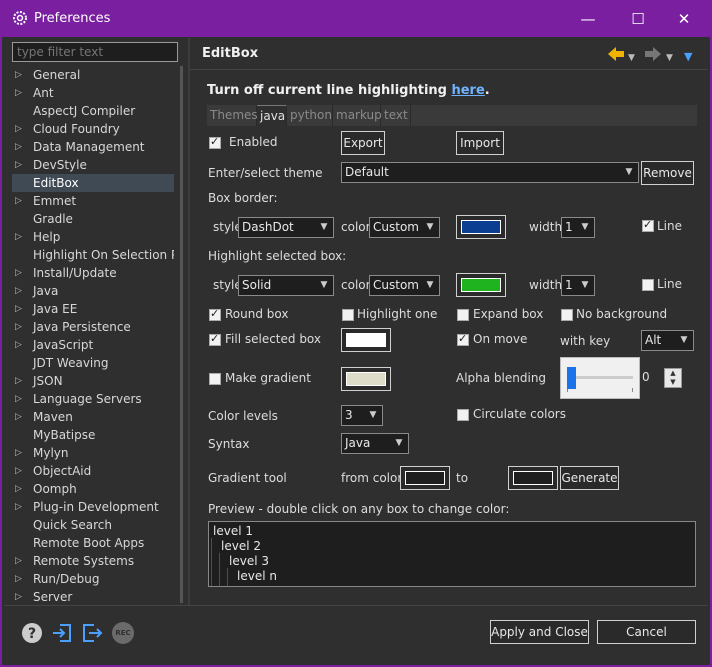 Image resolution: width=712 pixels, height=667 pixels. I want to click on tree-item: Quick Search, so click(93, 525).